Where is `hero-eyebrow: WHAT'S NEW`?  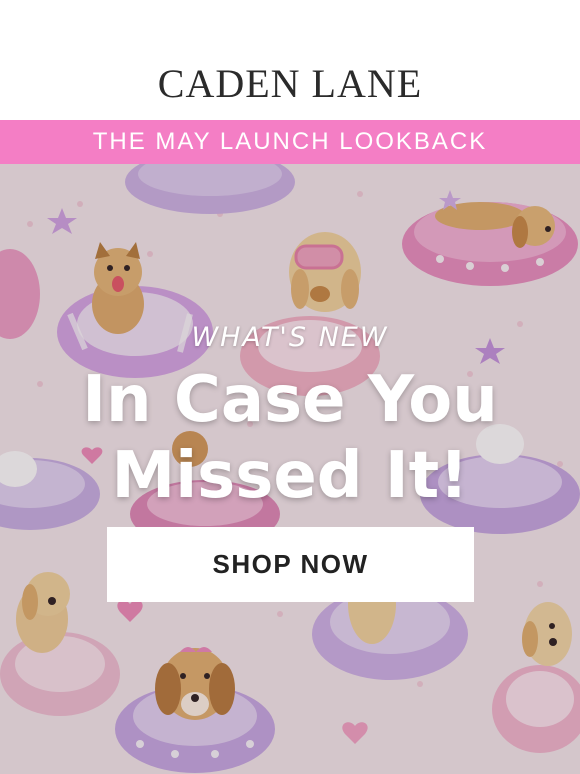 hero-eyebrow: WHAT'S NEW is located at coordinates (290, 337).